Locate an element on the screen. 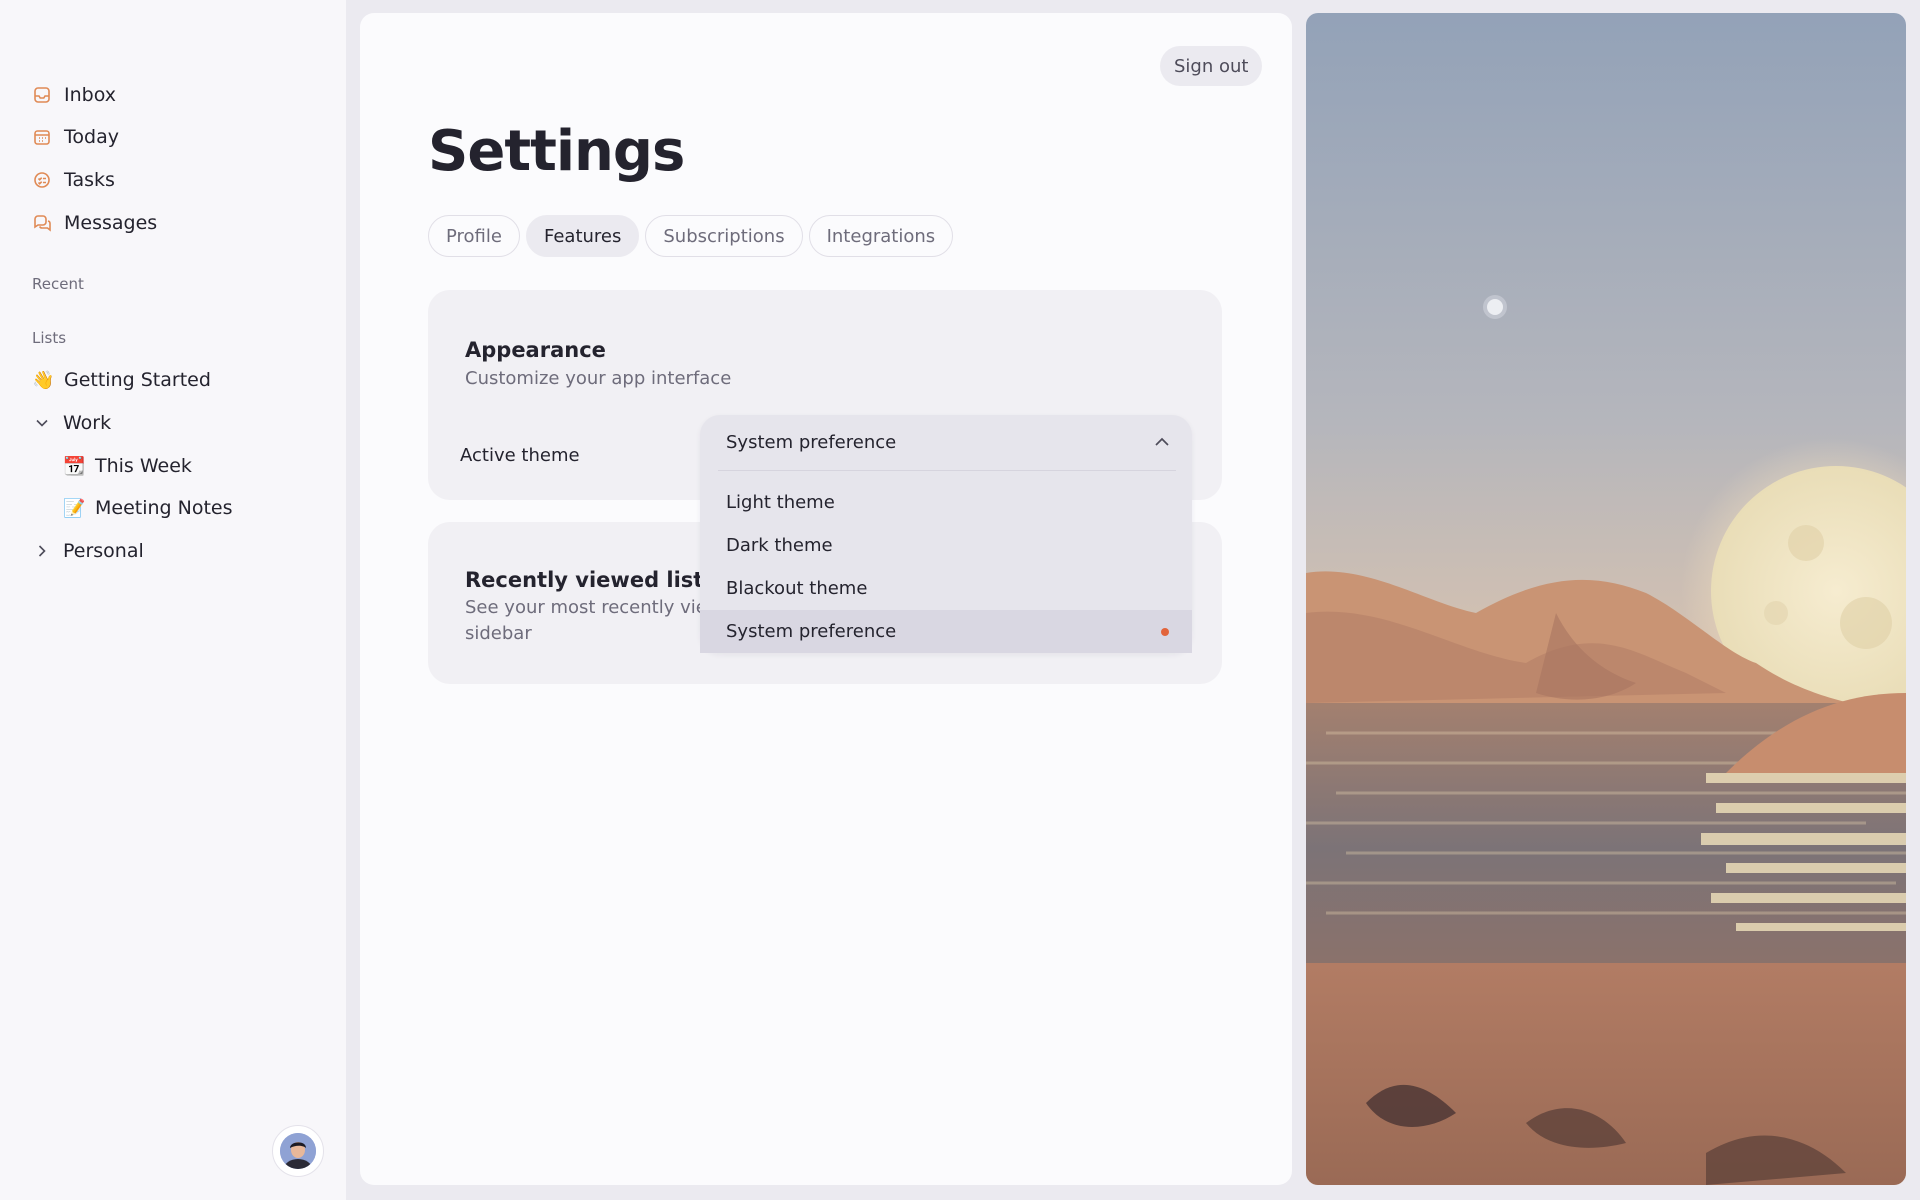  memo-icon: 📝 is located at coordinates (74, 508).